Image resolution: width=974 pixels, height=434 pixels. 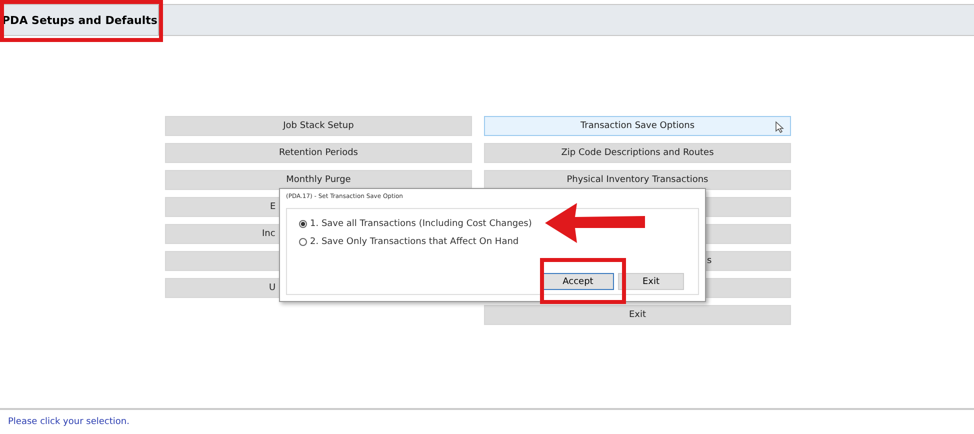 I want to click on menu-button: Monthly Purge, so click(x=318, y=180).